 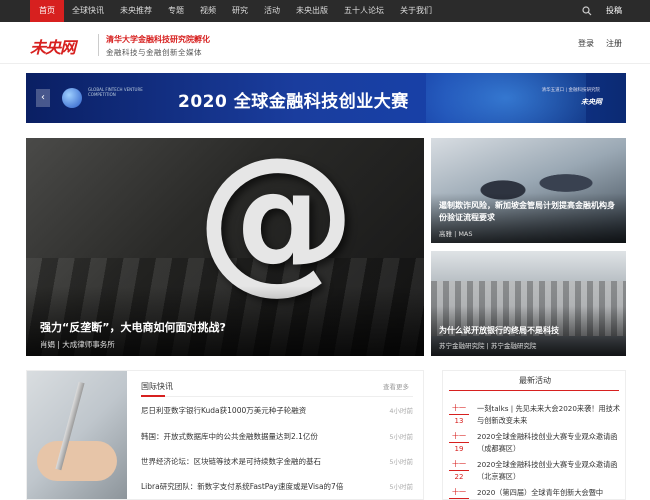 I want to click on header-tagline-secondary: 金融科技与金融创新全媒体, so click(x=154, y=52).